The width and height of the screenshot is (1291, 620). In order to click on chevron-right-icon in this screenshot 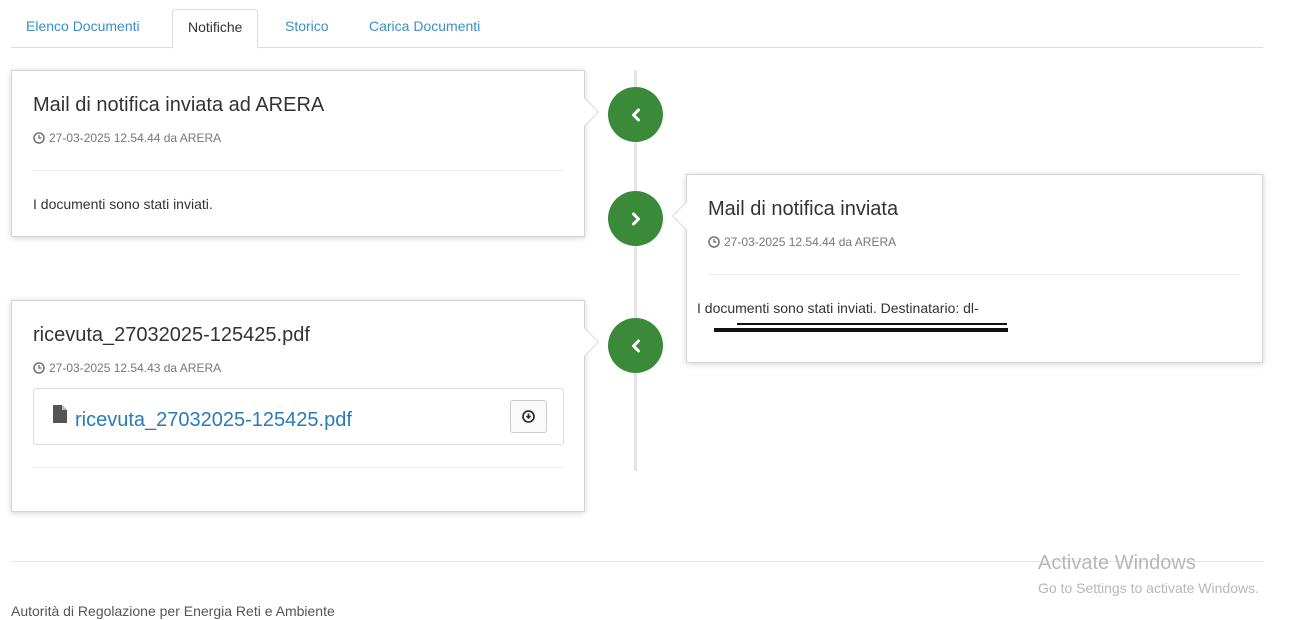, I will do `click(635, 218)`.